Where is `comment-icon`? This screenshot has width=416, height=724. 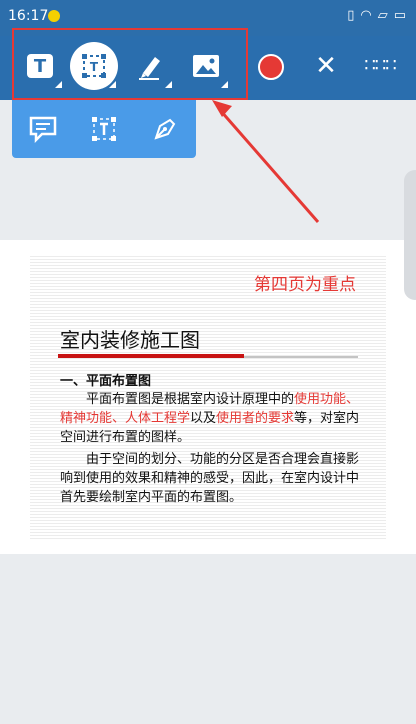
comment-icon is located at coordinates (42, 129).